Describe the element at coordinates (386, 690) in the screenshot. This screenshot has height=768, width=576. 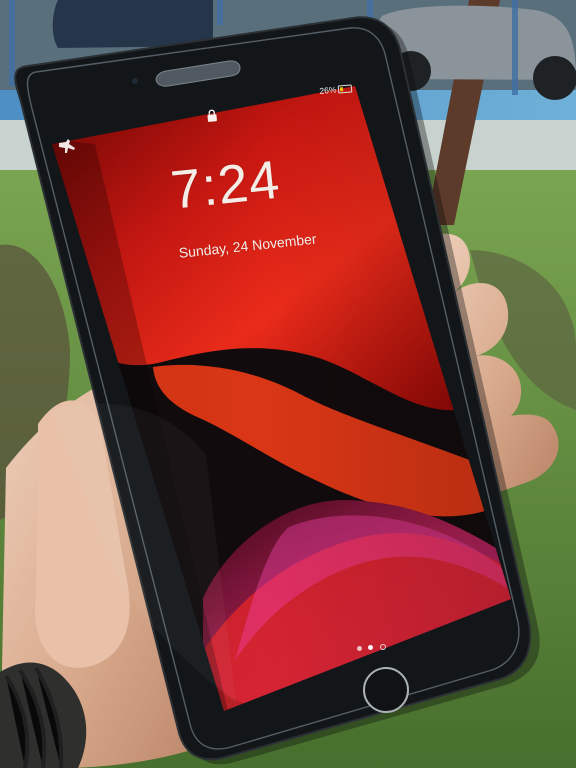
I see `home-button` at that location.